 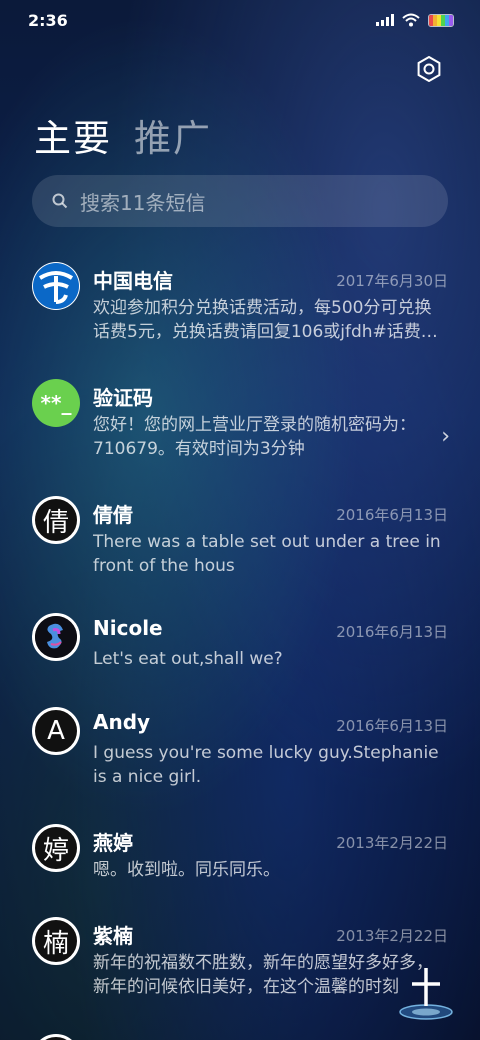 I want to click on avatar-text: **_, so click(x=56, y=403).